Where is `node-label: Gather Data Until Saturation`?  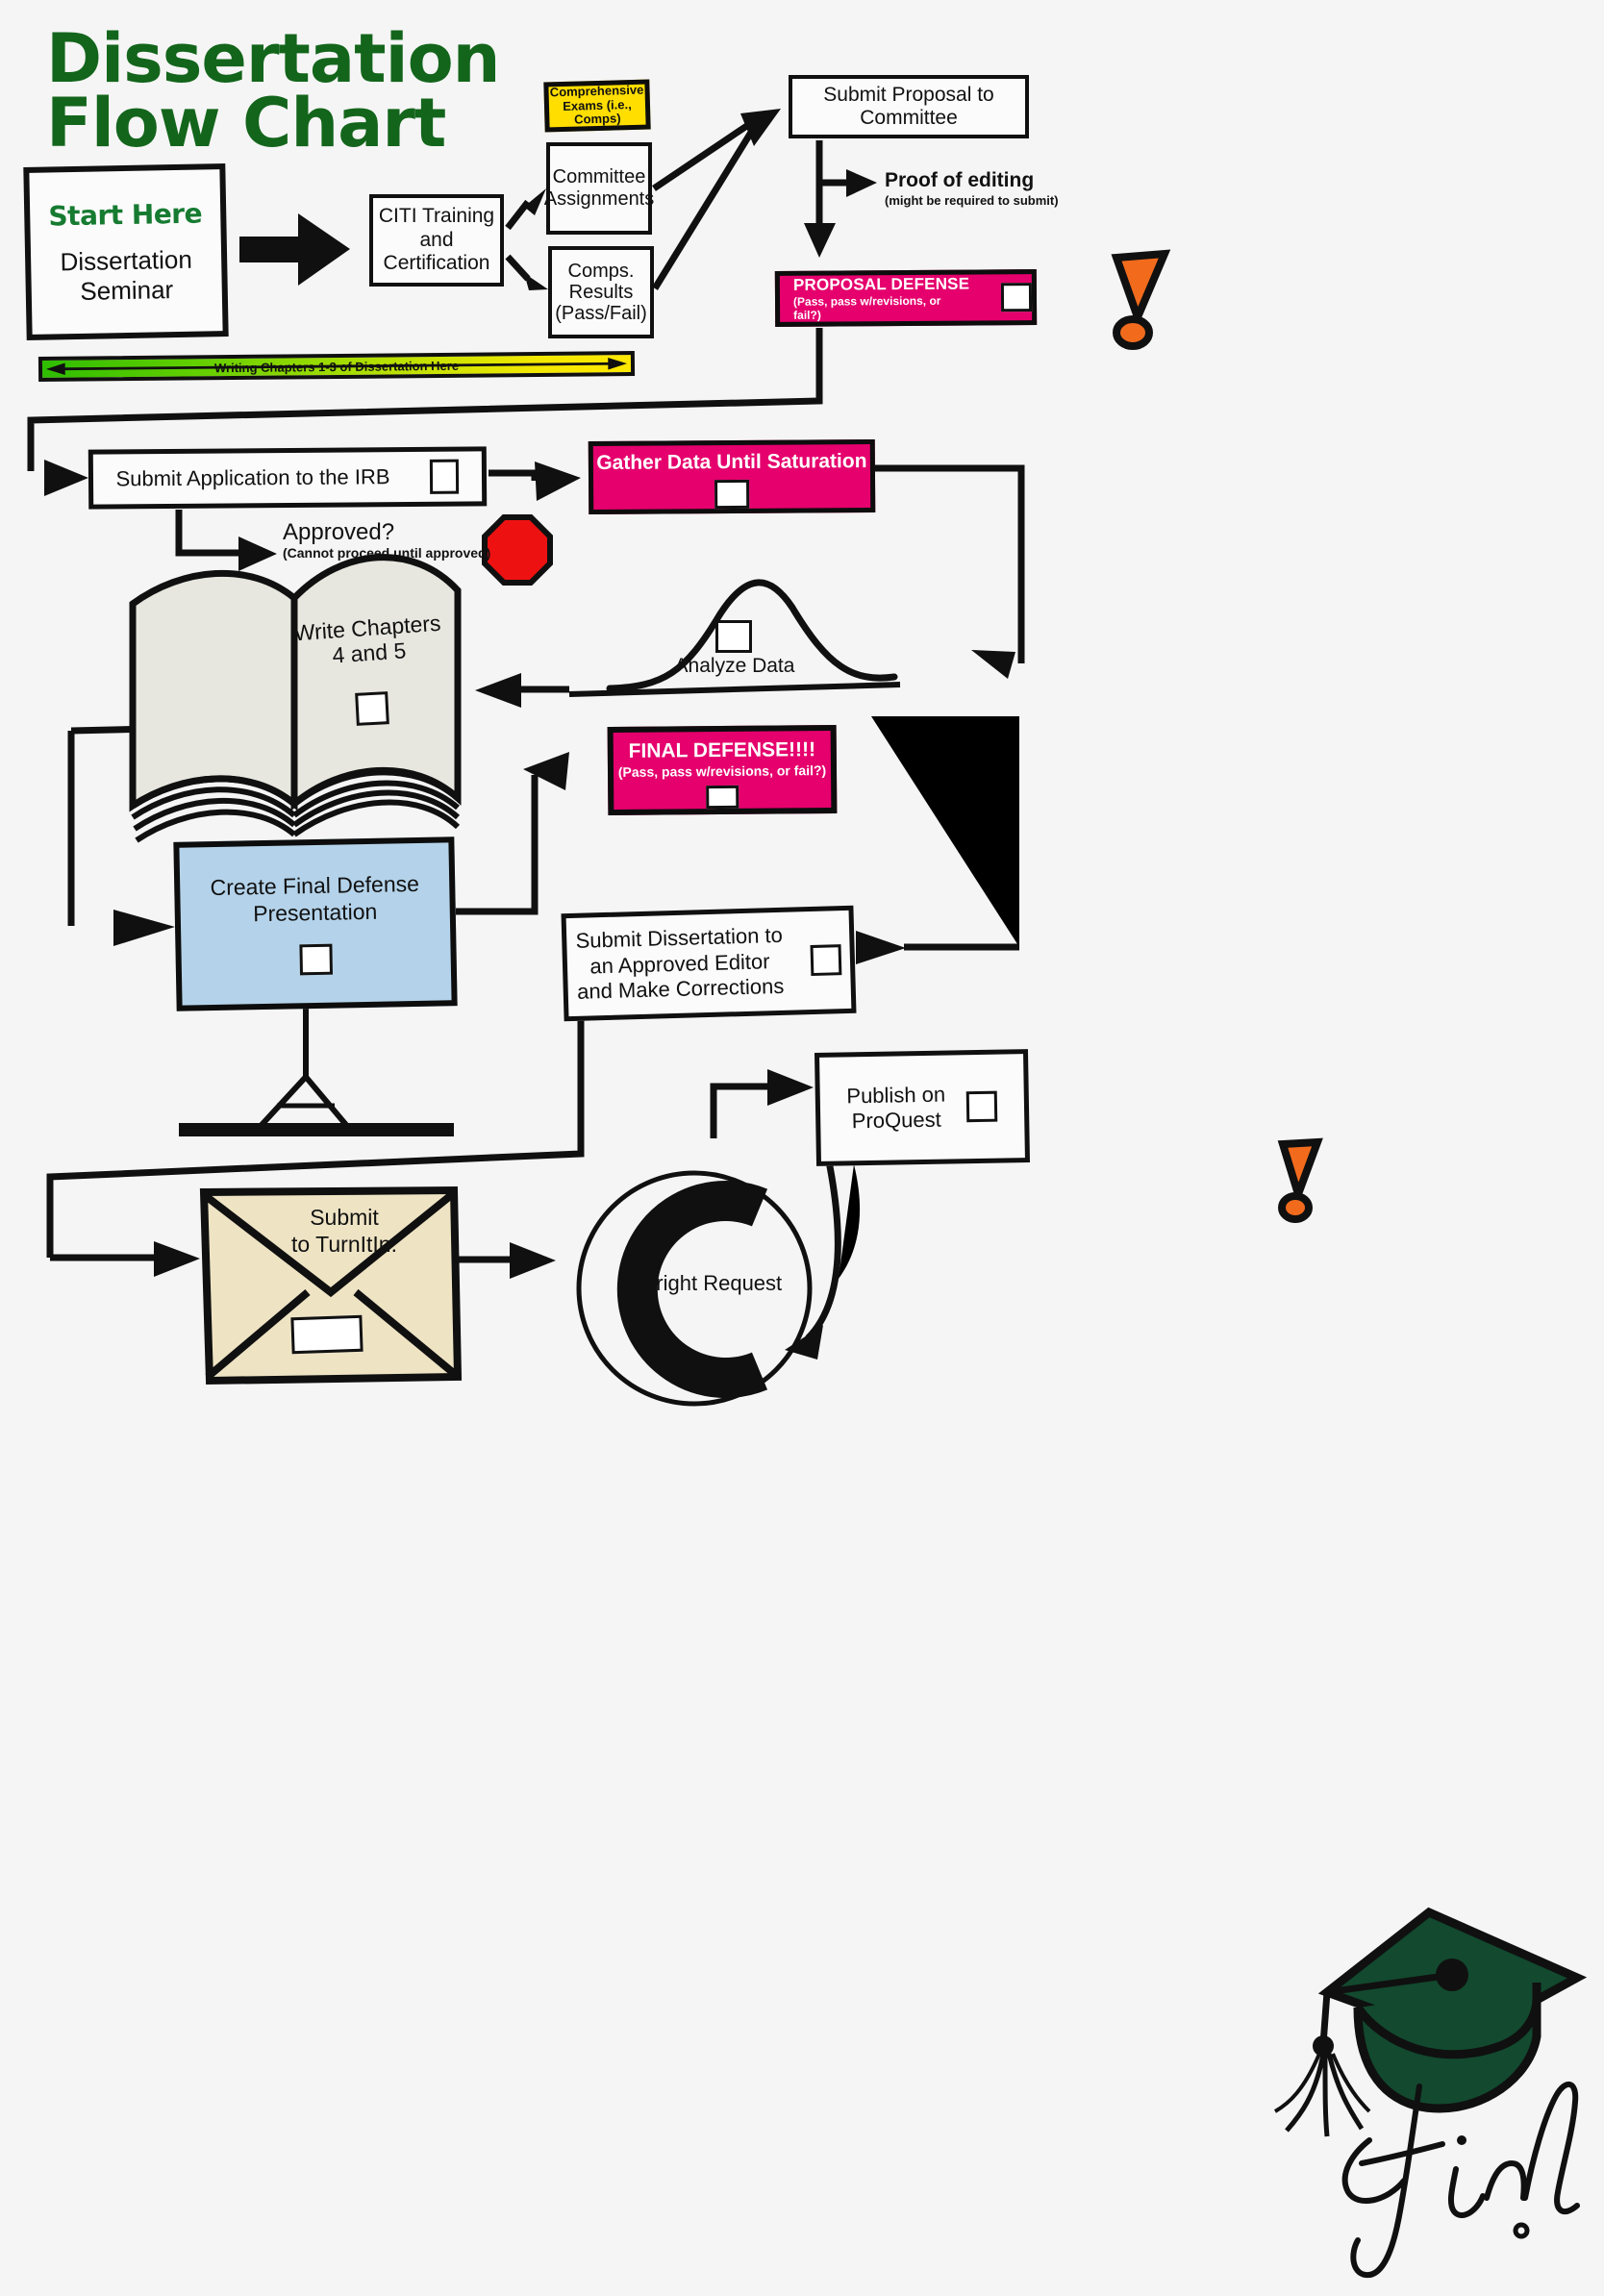
node-label: Gather Data Until Saturation is located at coordinates (731, 462).